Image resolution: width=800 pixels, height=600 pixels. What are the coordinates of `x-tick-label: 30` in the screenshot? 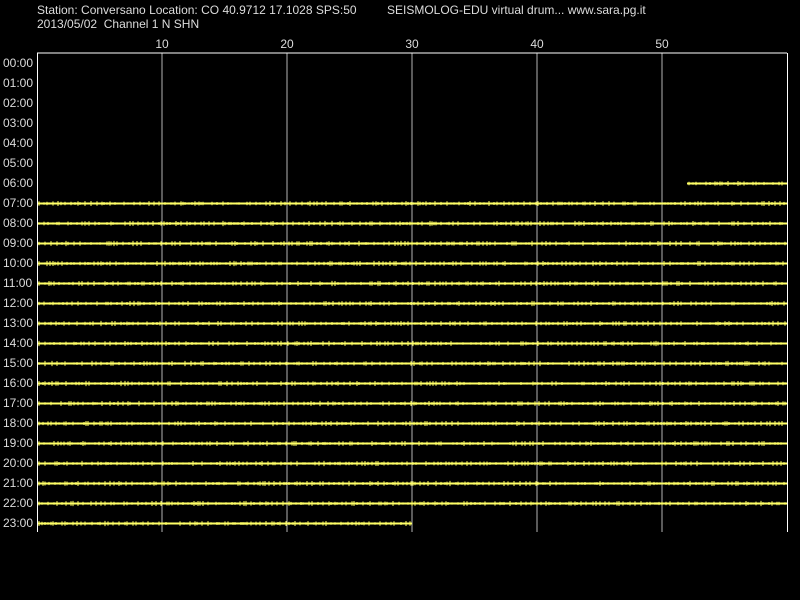 It's located at (412, 44).